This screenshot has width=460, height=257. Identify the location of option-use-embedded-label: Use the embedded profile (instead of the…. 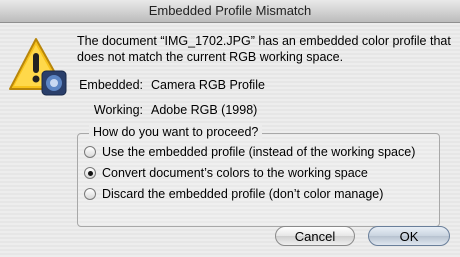
(259, 152).